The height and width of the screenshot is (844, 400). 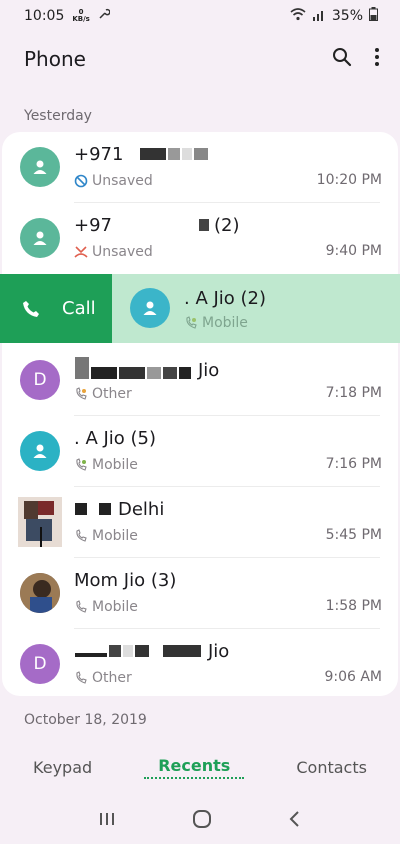 I want to click on tab-keypad: Keypad, so click(x=62, y=767).